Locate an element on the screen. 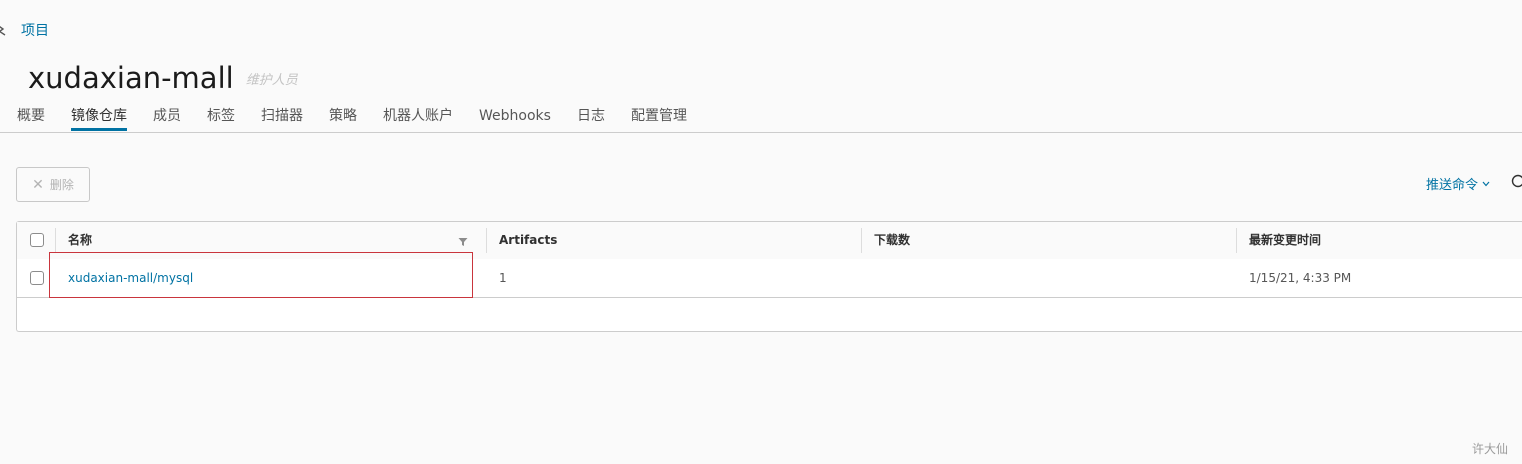 This screenshot has width=1522, height=464. tab-webhooks: Webhooks is located at coordinates (515, 117).